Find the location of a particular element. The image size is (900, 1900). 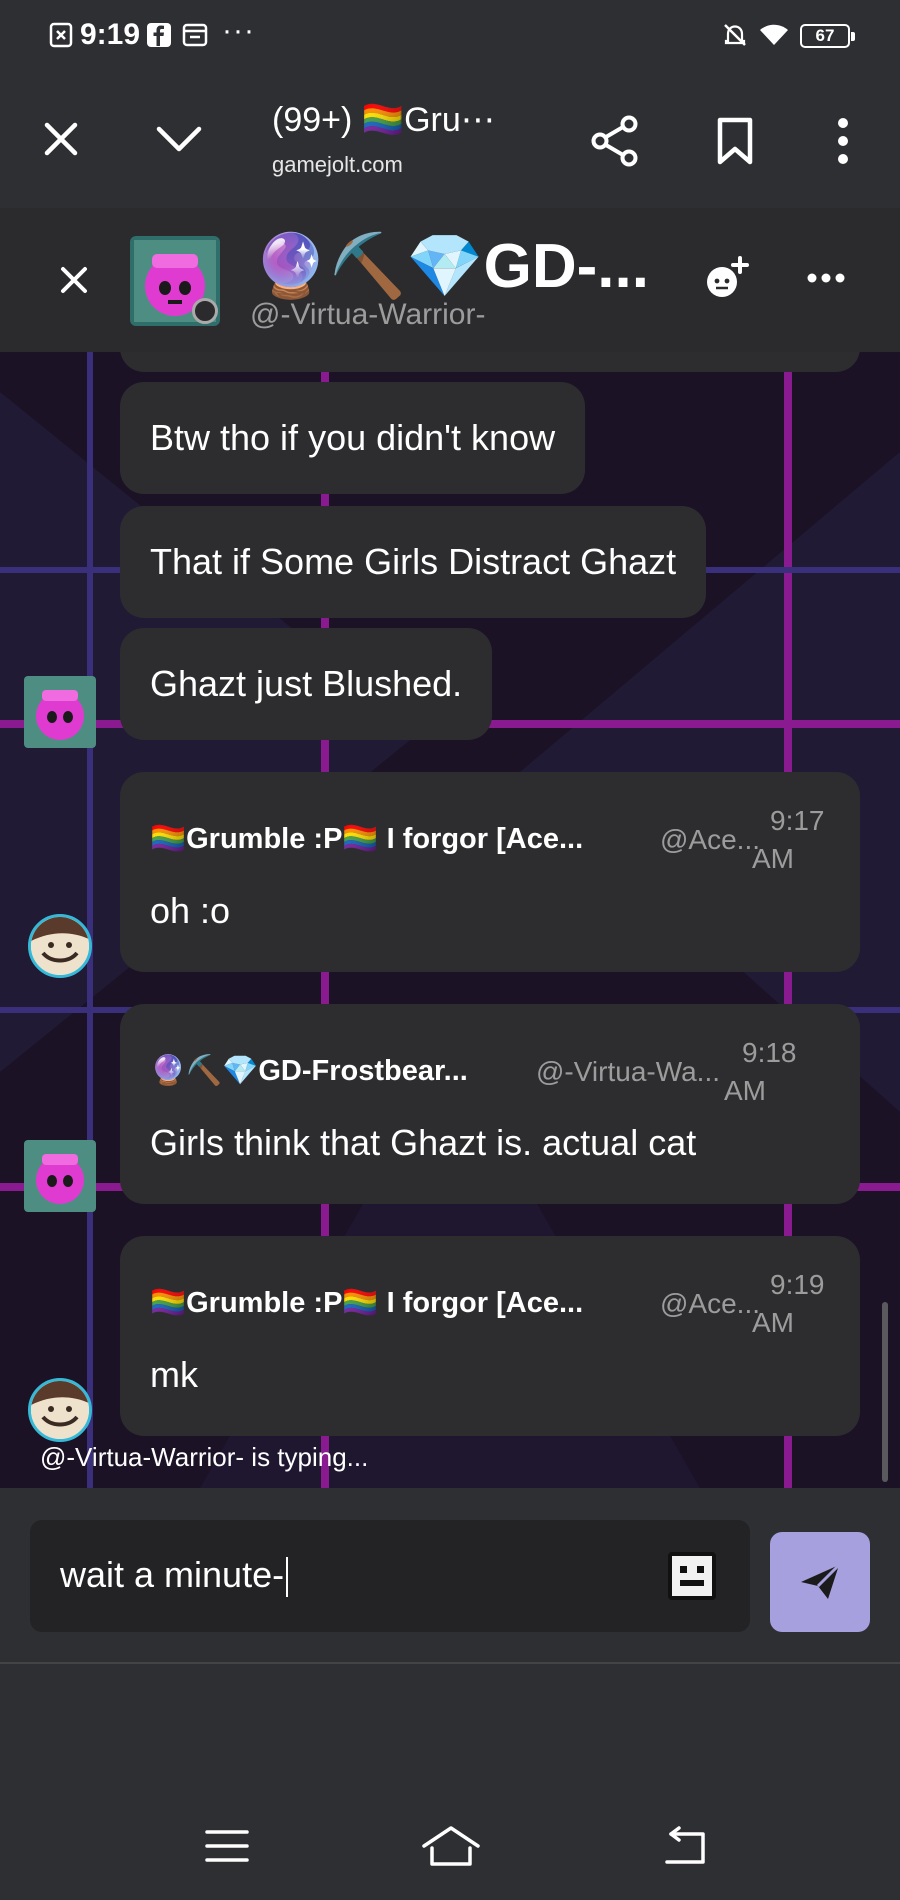

message-bubble: Ghazt just Blushed. is located at coordinates (306, 684).